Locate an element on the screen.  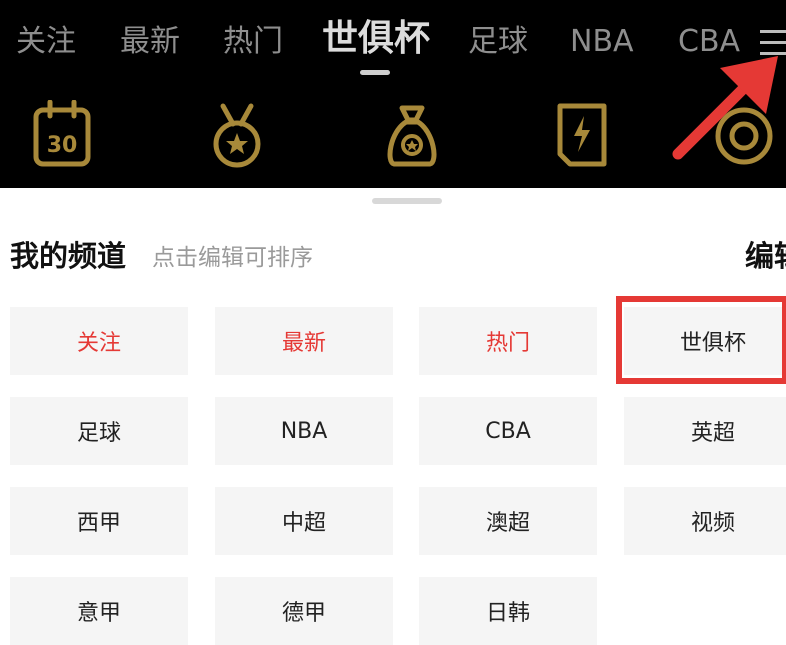
money-bag-icon is located at coordinates (412, 135).